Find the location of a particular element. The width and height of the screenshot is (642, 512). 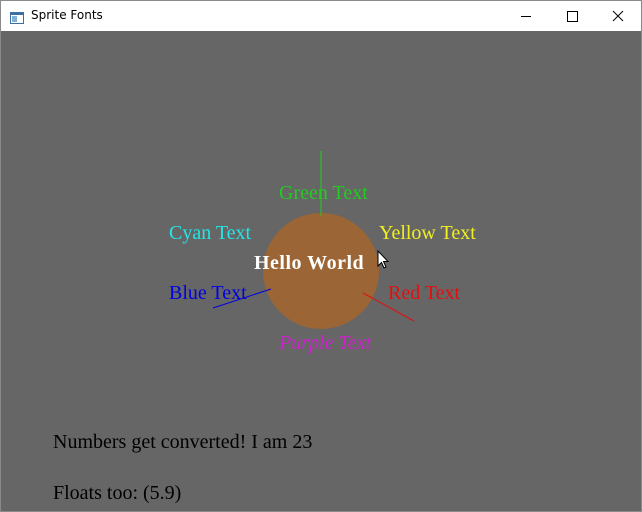

numbers-text: Numbers get converted! I am 23 is located at coordinates (183, 442).